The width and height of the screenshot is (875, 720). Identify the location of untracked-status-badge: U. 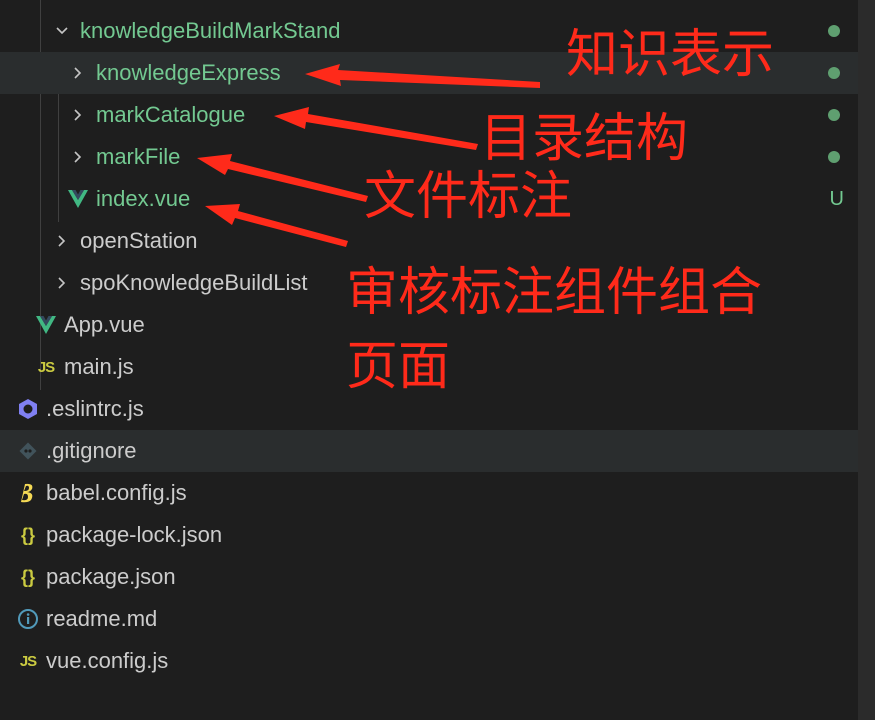
(836, 198).